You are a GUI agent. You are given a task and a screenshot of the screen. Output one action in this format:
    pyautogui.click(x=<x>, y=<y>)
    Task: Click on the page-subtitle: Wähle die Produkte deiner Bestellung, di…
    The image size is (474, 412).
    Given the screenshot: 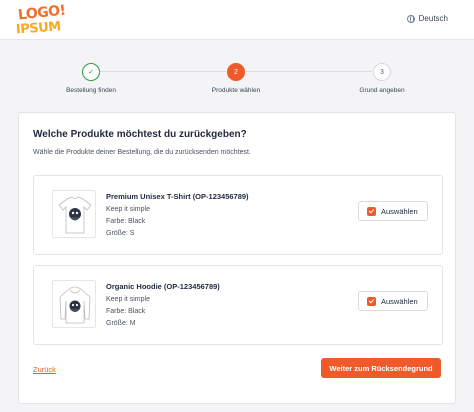 What is the action you would take?
    pyautogui.click(x=142, y=152)
    